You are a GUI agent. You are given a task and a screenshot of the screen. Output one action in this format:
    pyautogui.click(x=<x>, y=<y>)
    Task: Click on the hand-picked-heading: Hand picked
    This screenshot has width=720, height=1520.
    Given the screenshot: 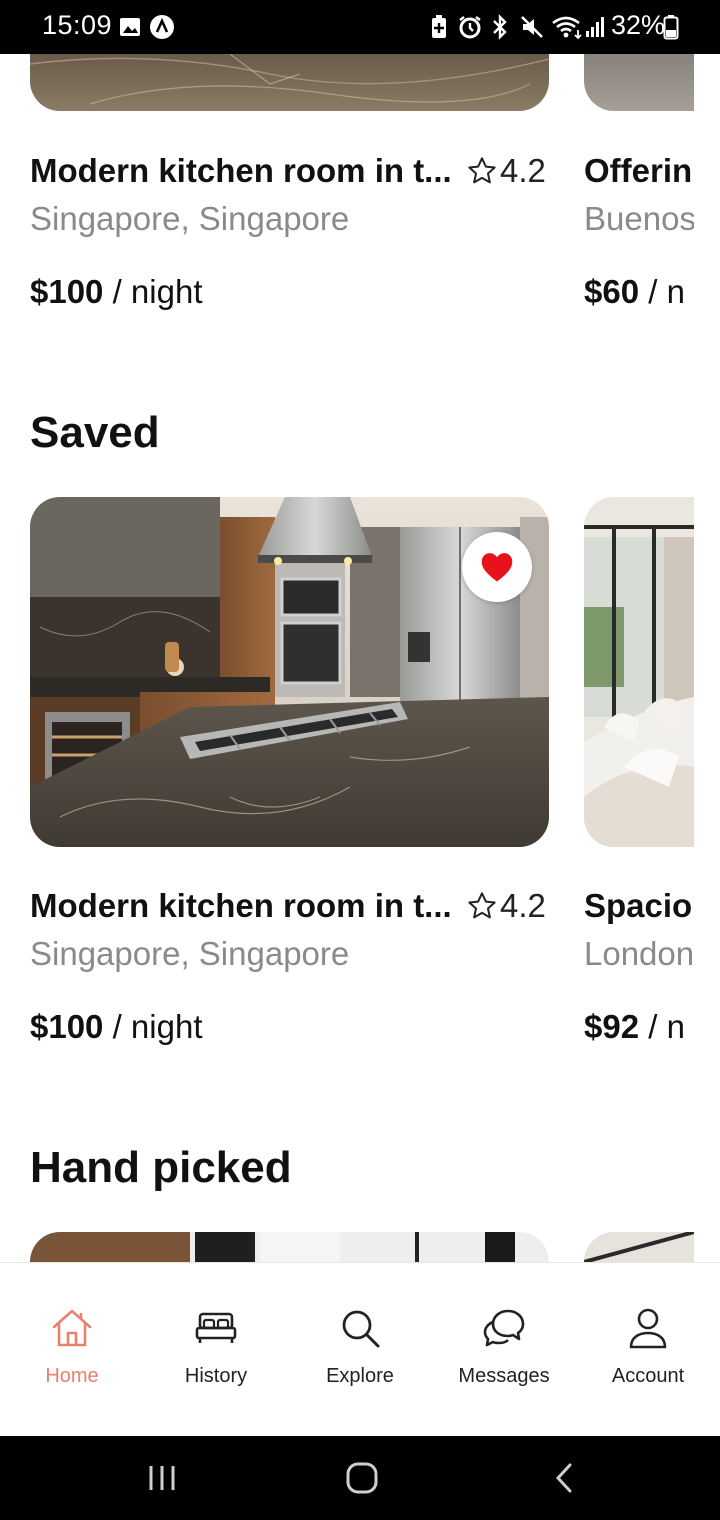 What is the action you would take?
    pyautogui.click(x=161, y=1167)
    